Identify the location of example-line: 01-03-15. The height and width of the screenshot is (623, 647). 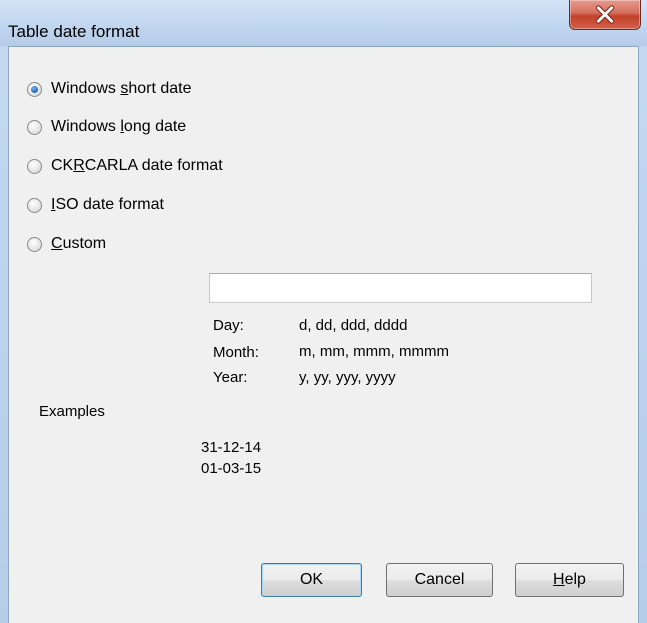
(231, 468).